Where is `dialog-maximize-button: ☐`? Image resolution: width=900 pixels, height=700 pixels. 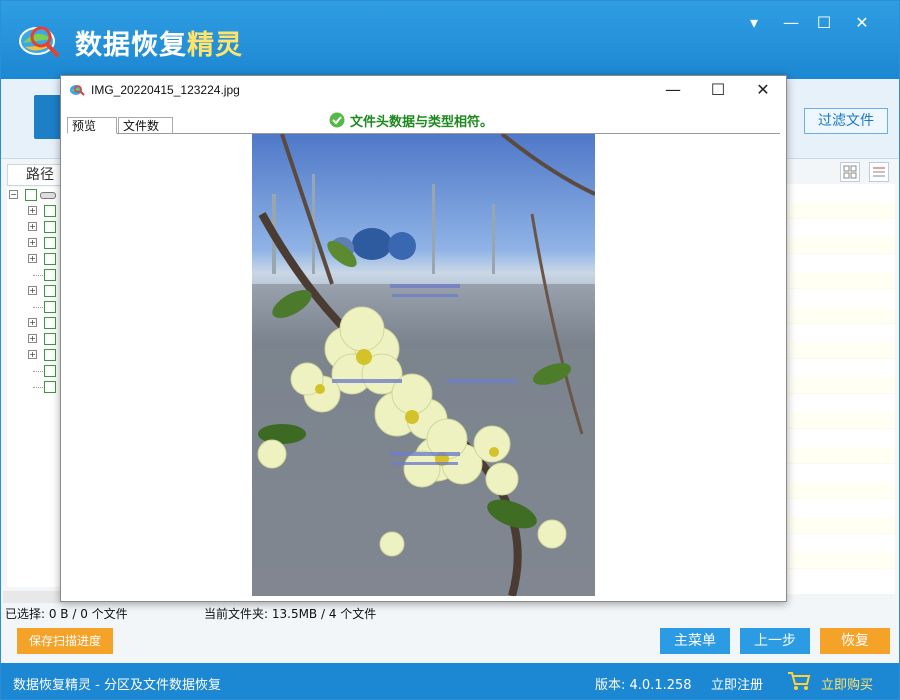 dialog-maximize-button: ☐ is located at coordinates (718, 90).